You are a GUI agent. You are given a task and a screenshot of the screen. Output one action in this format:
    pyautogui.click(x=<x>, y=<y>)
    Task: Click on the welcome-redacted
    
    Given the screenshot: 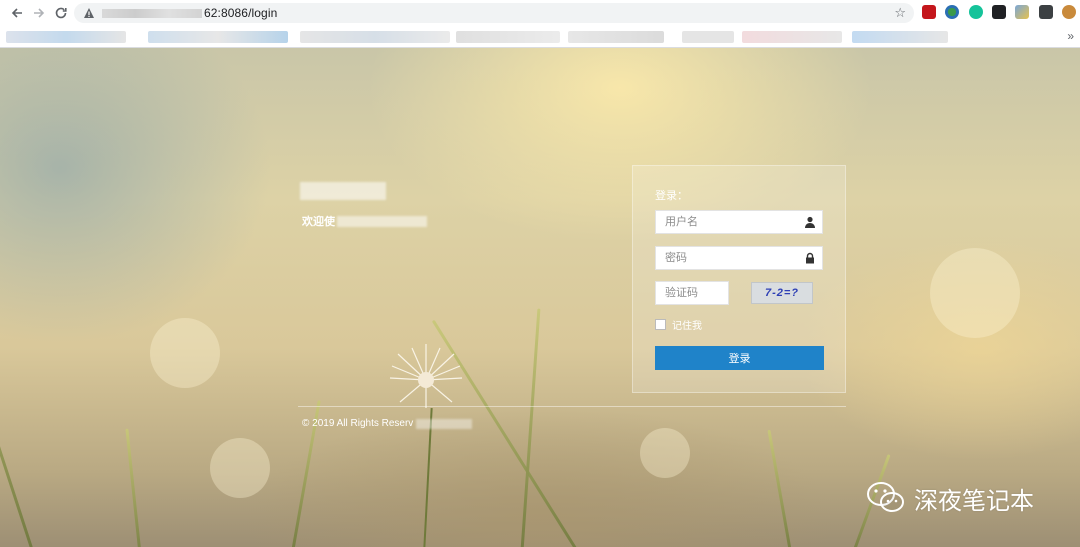 What is the action you would take?
    pyautogui.click(x=382, y=221)
    